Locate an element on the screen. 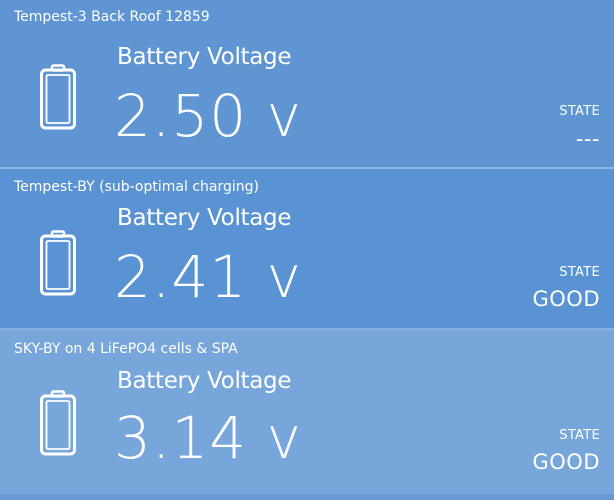 Image resolution: width=614 pixels, height=500 pixels. voltage-value: 2.41 v is located at coordinates (208, 277).